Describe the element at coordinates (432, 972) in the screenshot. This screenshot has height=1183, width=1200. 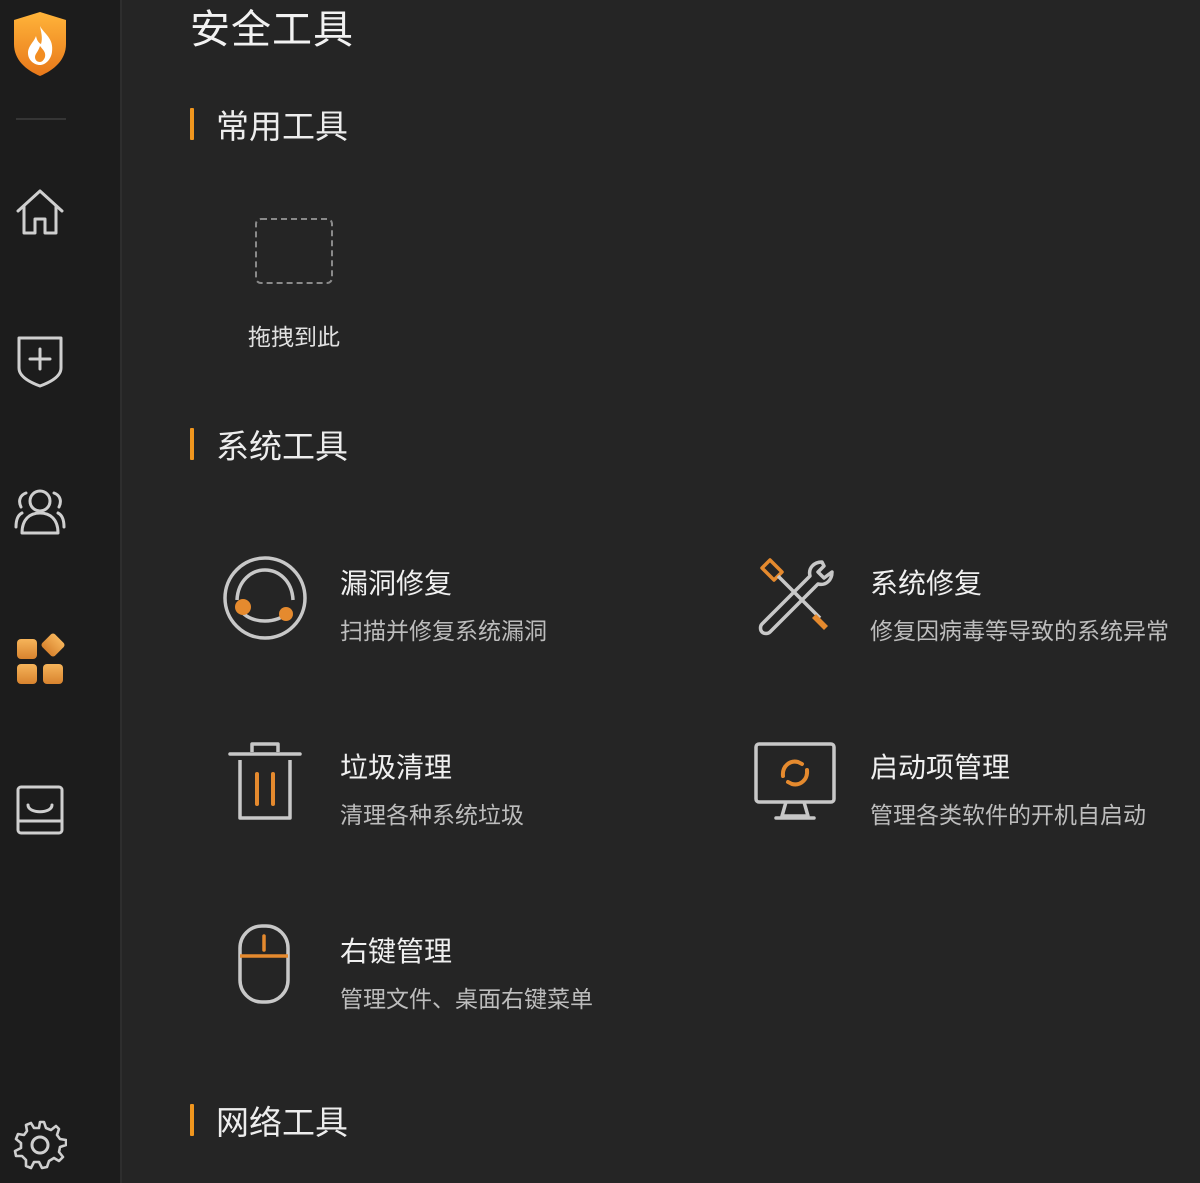
I see `tool-context-menu-manager: 右键管理 管理文件、桌面右键菜单` at that location.